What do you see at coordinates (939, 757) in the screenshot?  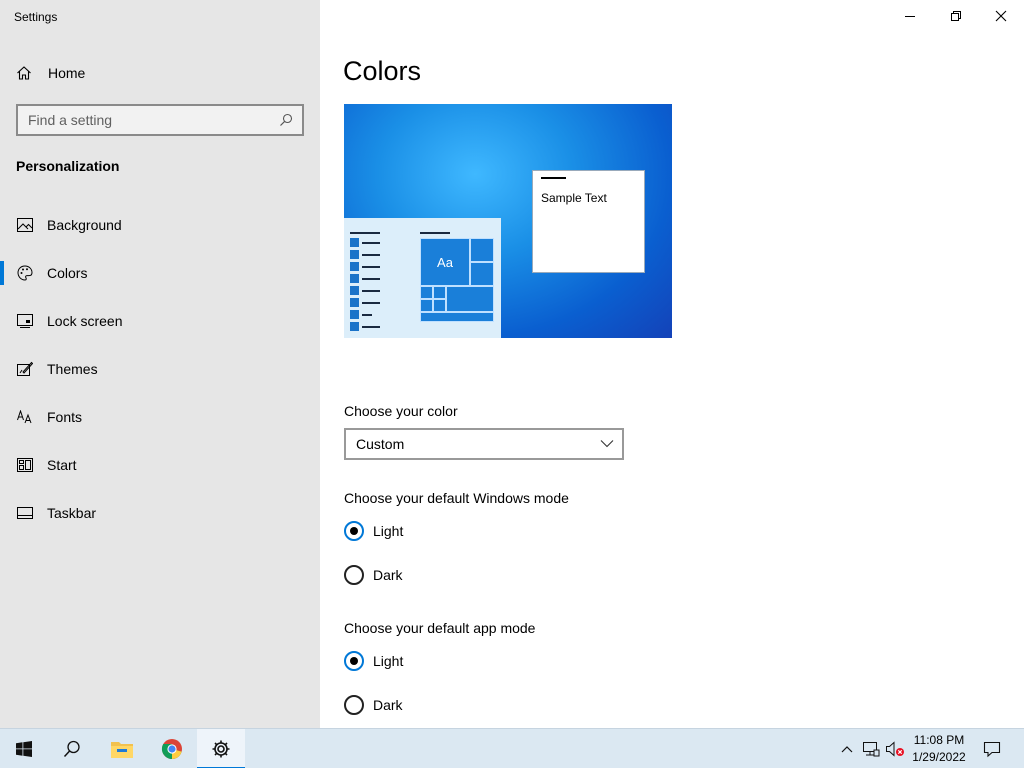 I see `clock-date: 1/29/2022` at bounding box center [939, 757].